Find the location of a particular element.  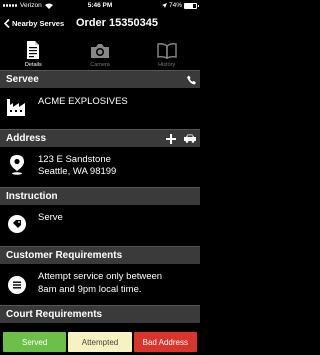

factory-icon is located at coordinates (16, 107).